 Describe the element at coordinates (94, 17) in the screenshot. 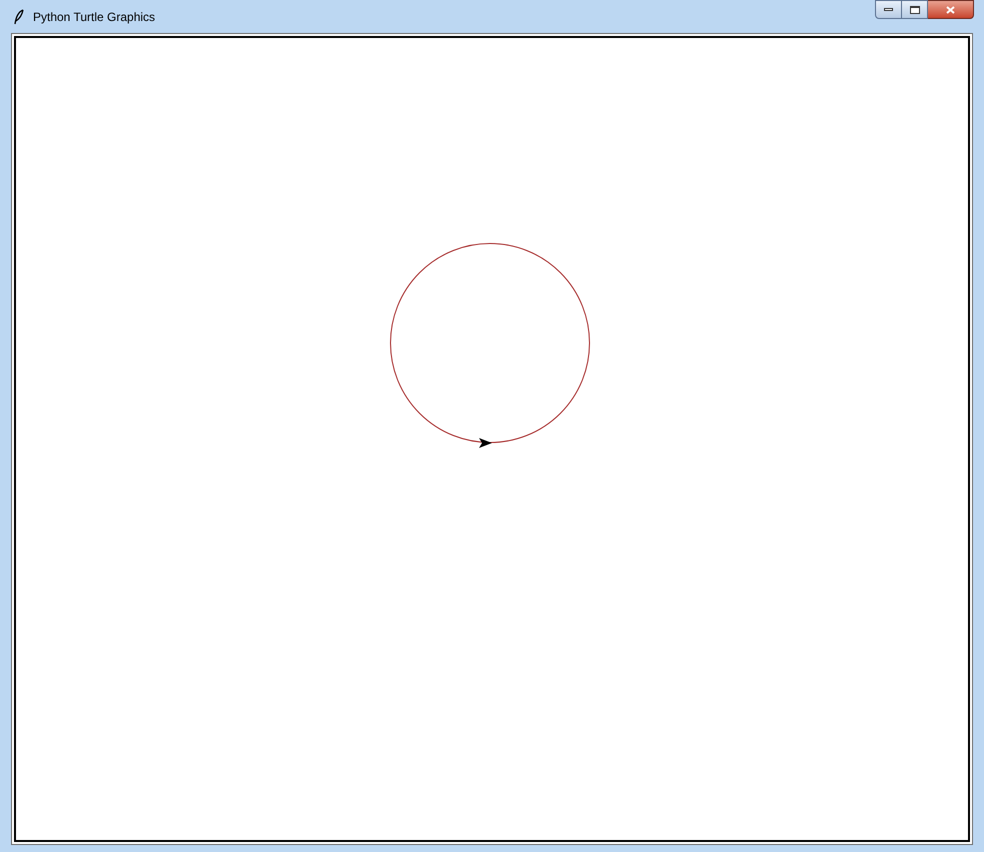

I see `window-title: Python Turtle Graphics` at that location.